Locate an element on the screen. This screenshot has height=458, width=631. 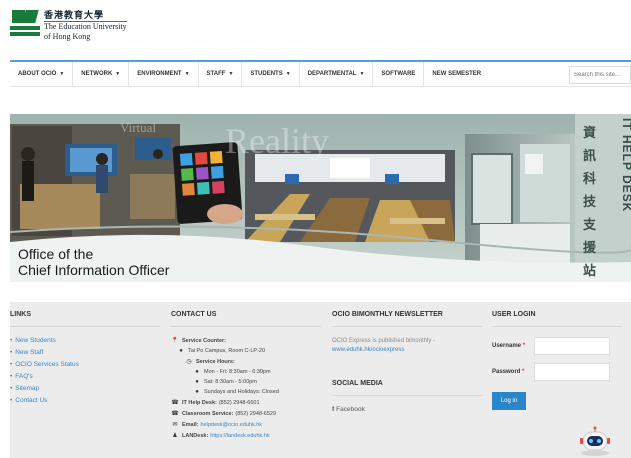
facebook-label: Facebook is located at coordinates (350, 409).